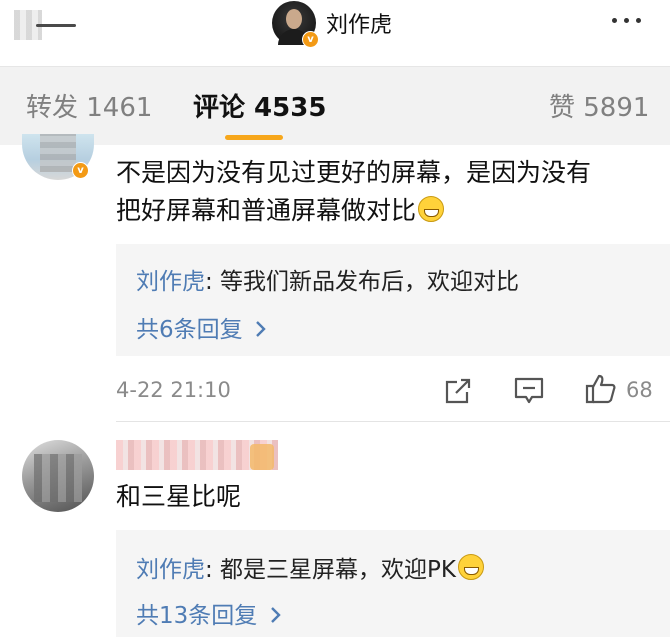  What do you see at coordinates (529, 391) in the screenshot?
I see `comment-icon` at bounding box center [529, 391].